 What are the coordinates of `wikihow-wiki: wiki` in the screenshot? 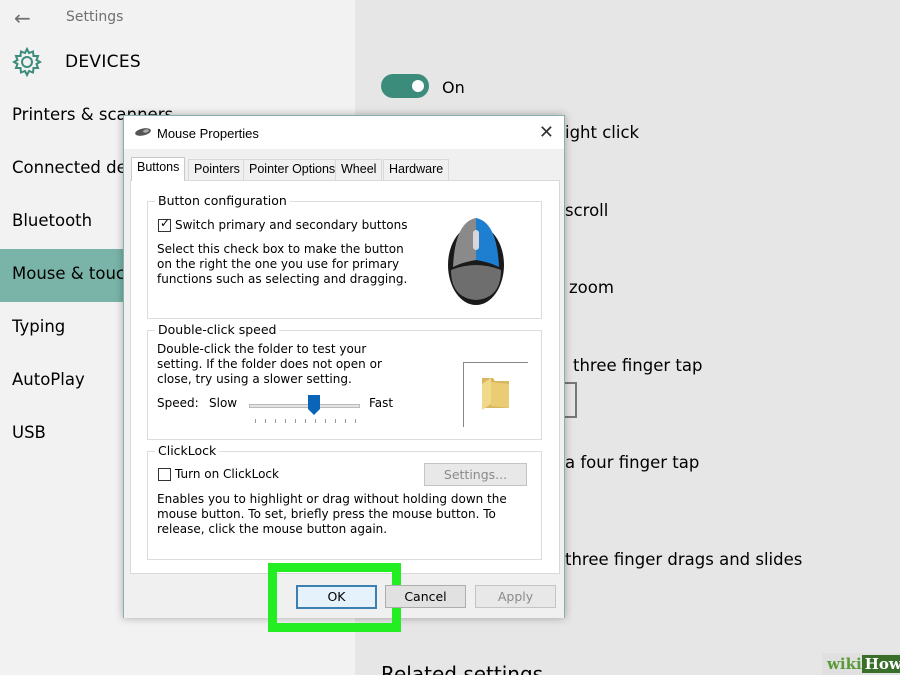 It's located at (844, 664).